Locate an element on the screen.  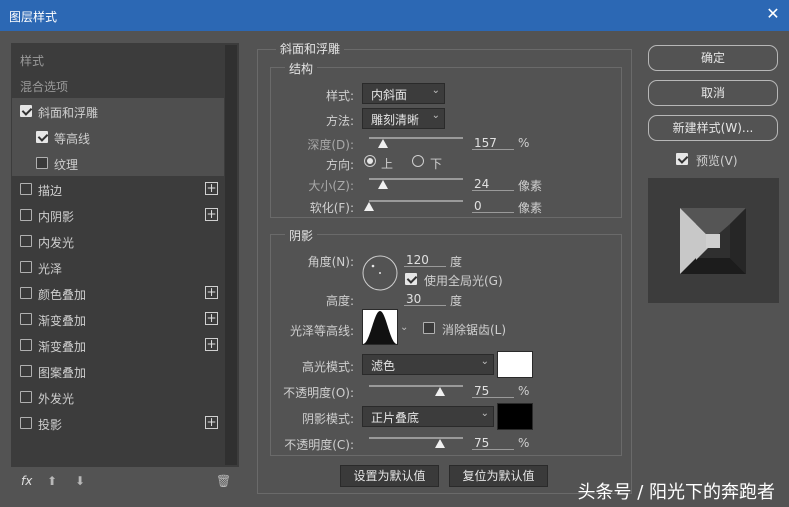
shadow-color-swatch is located at coordinates (515, 416).